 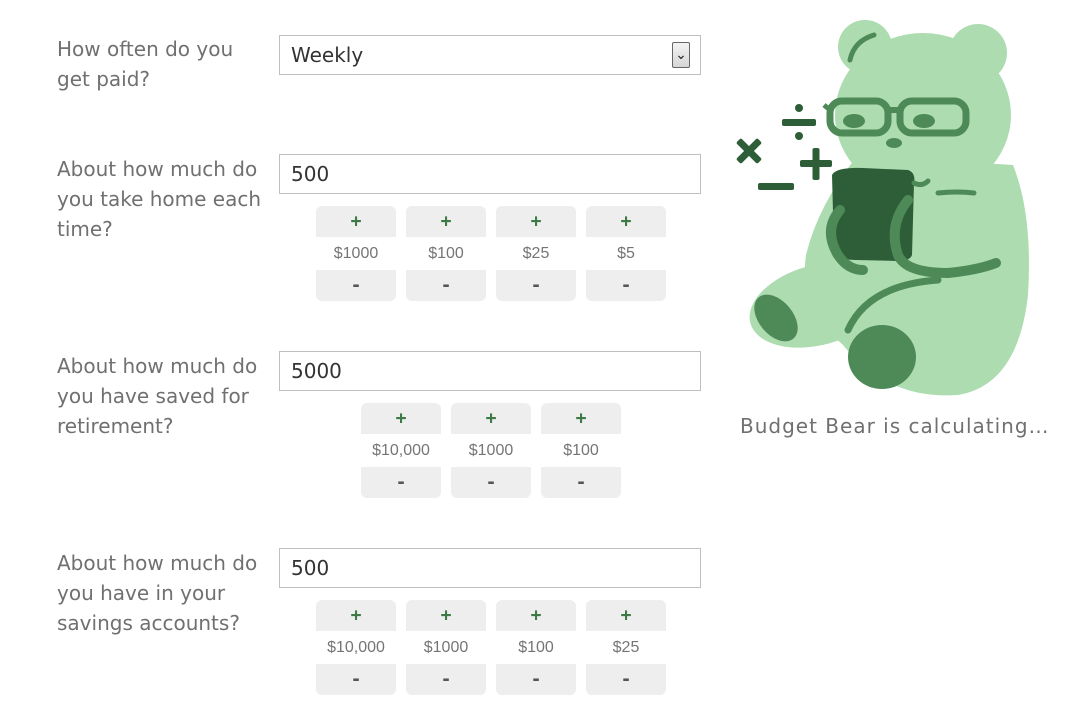 I want to click on plus-icon, so click(x=816, y=164).